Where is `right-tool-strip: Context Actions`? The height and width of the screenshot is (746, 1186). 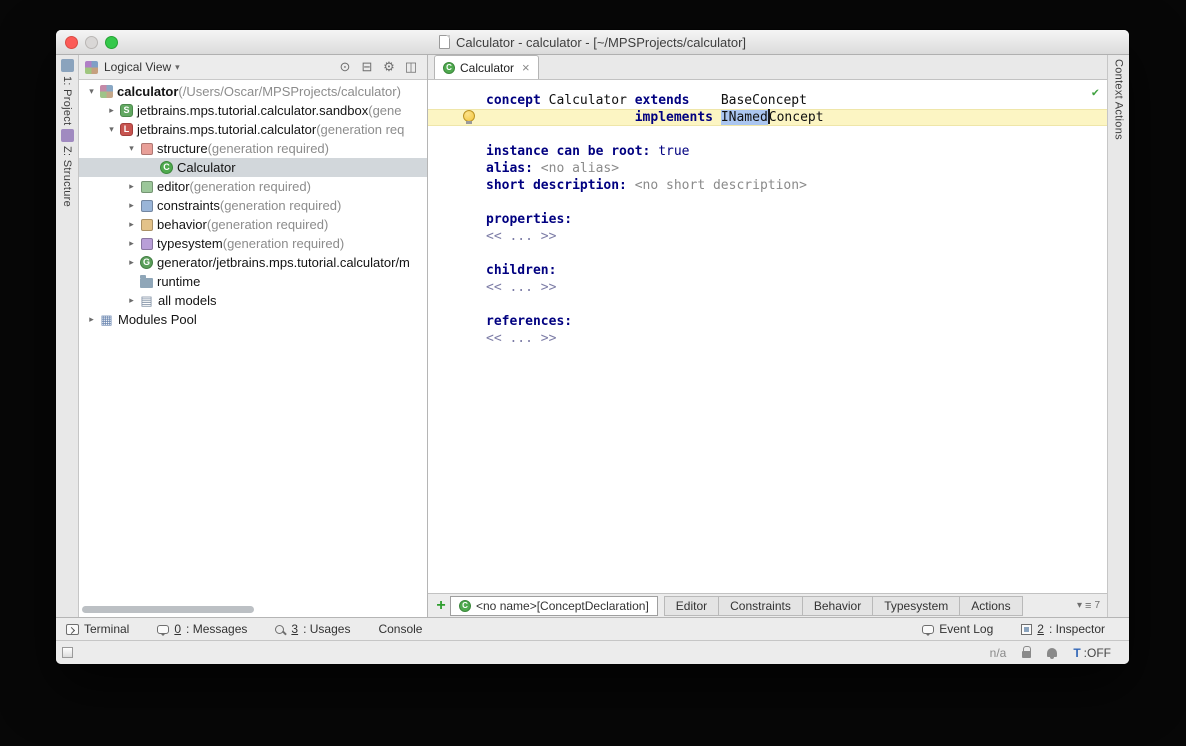
right-tool-strip: Context Actions is located at coordinates (1118, 336).